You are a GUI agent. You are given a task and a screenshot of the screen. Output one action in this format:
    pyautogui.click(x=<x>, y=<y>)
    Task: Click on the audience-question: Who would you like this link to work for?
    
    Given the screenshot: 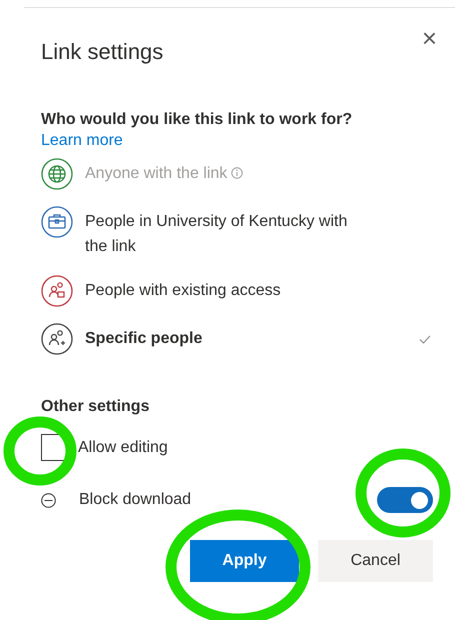 What is the action you would take?
    pyautogui.click(x=197, y=120)
    